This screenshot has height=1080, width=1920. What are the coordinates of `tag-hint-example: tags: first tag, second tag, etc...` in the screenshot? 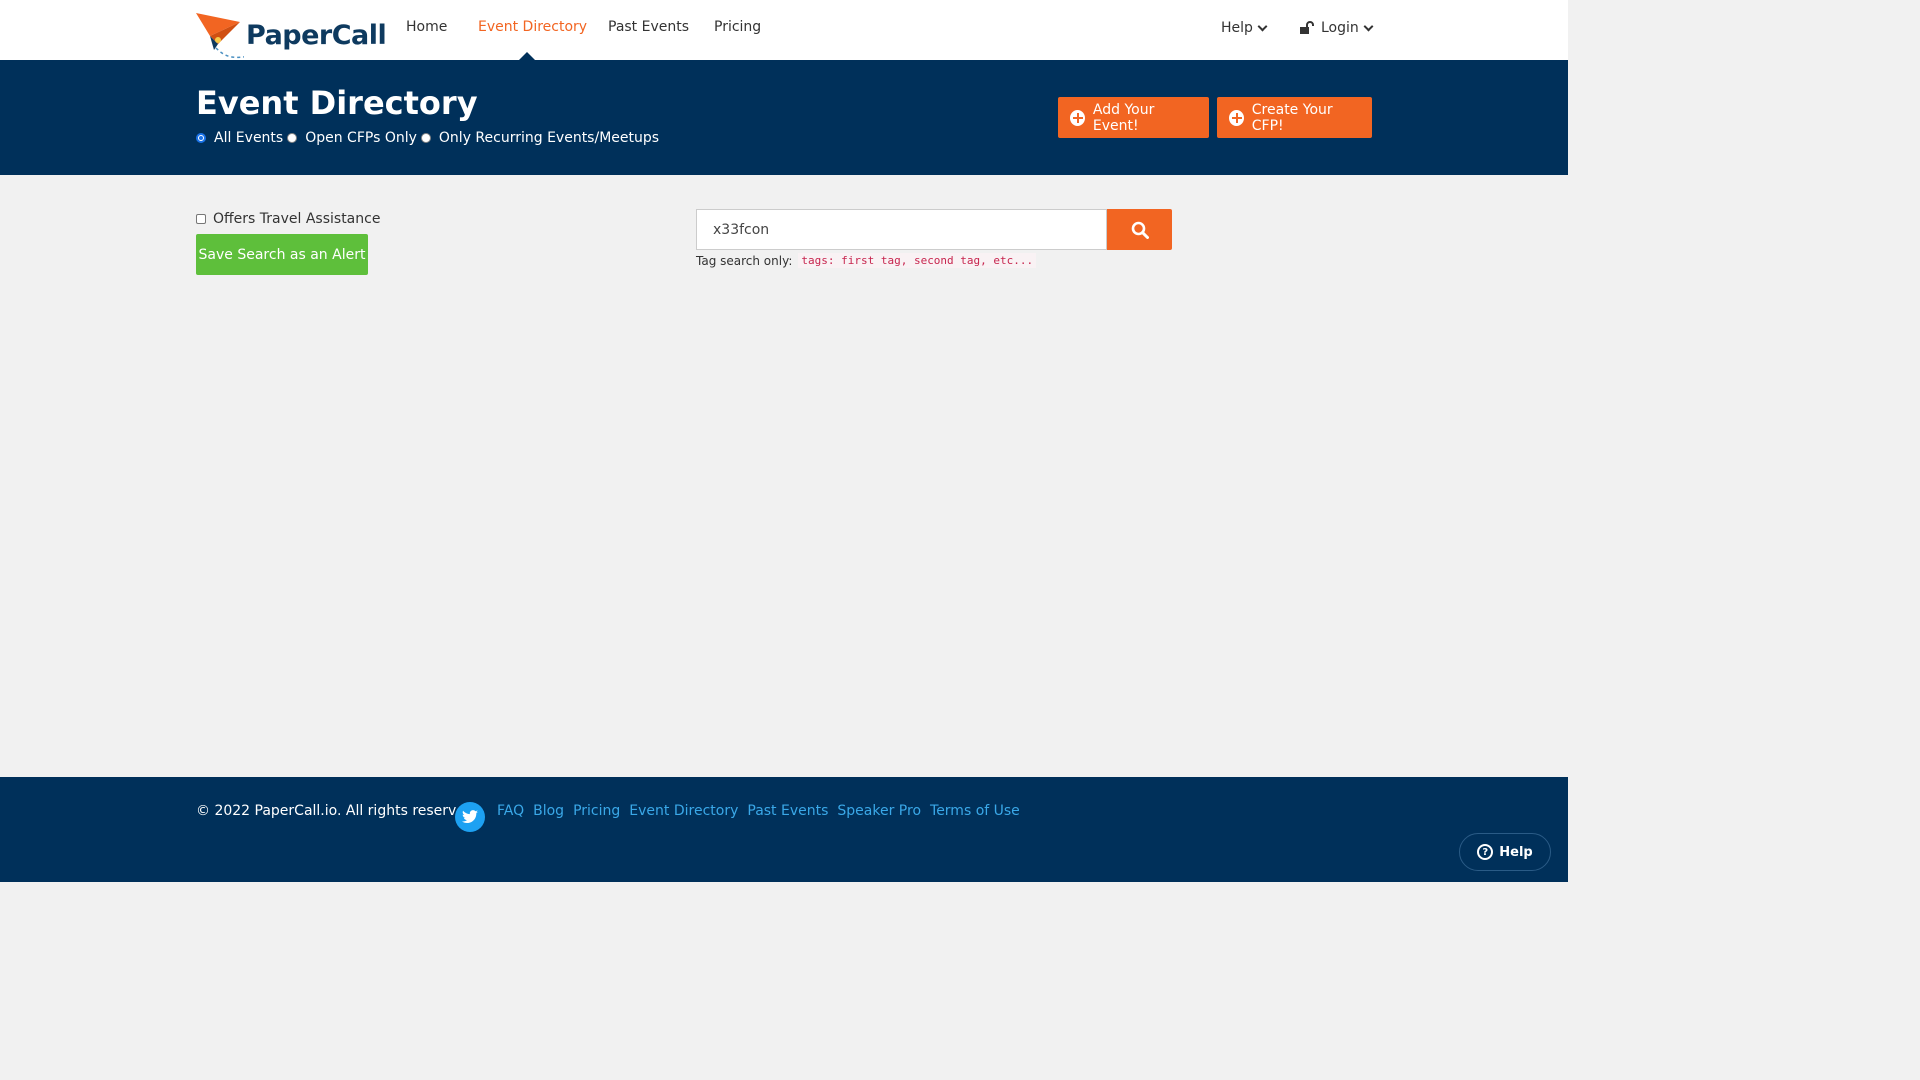 It's located at (917, 260).